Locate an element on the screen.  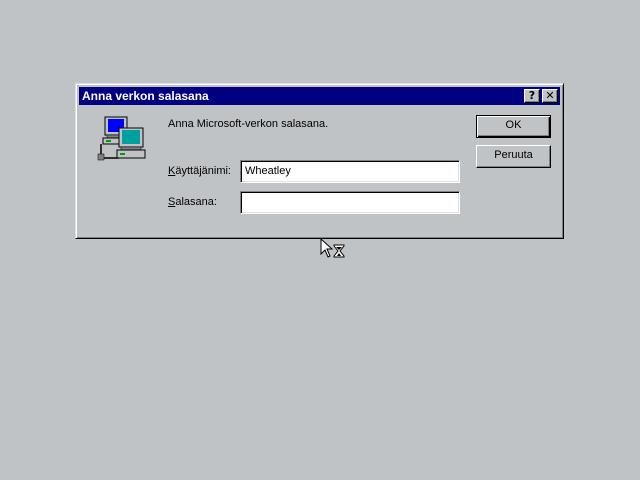
password-label: Salasana: is located at coordinates (192, 202).